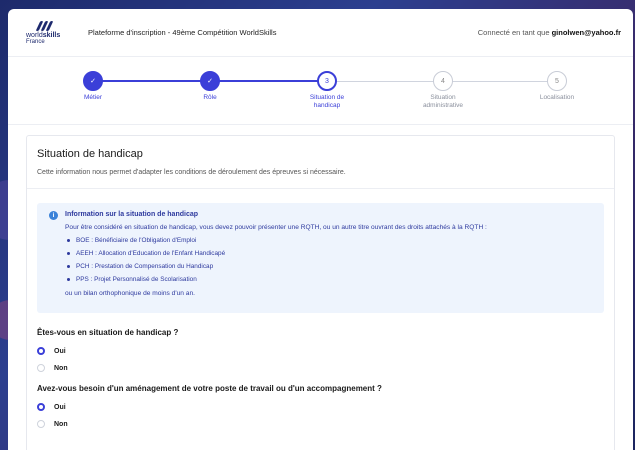 Image resolution: width=635 pixels, height=450 pixels. I want to click on radio-amenagement-non: Non, so click(320, 424).